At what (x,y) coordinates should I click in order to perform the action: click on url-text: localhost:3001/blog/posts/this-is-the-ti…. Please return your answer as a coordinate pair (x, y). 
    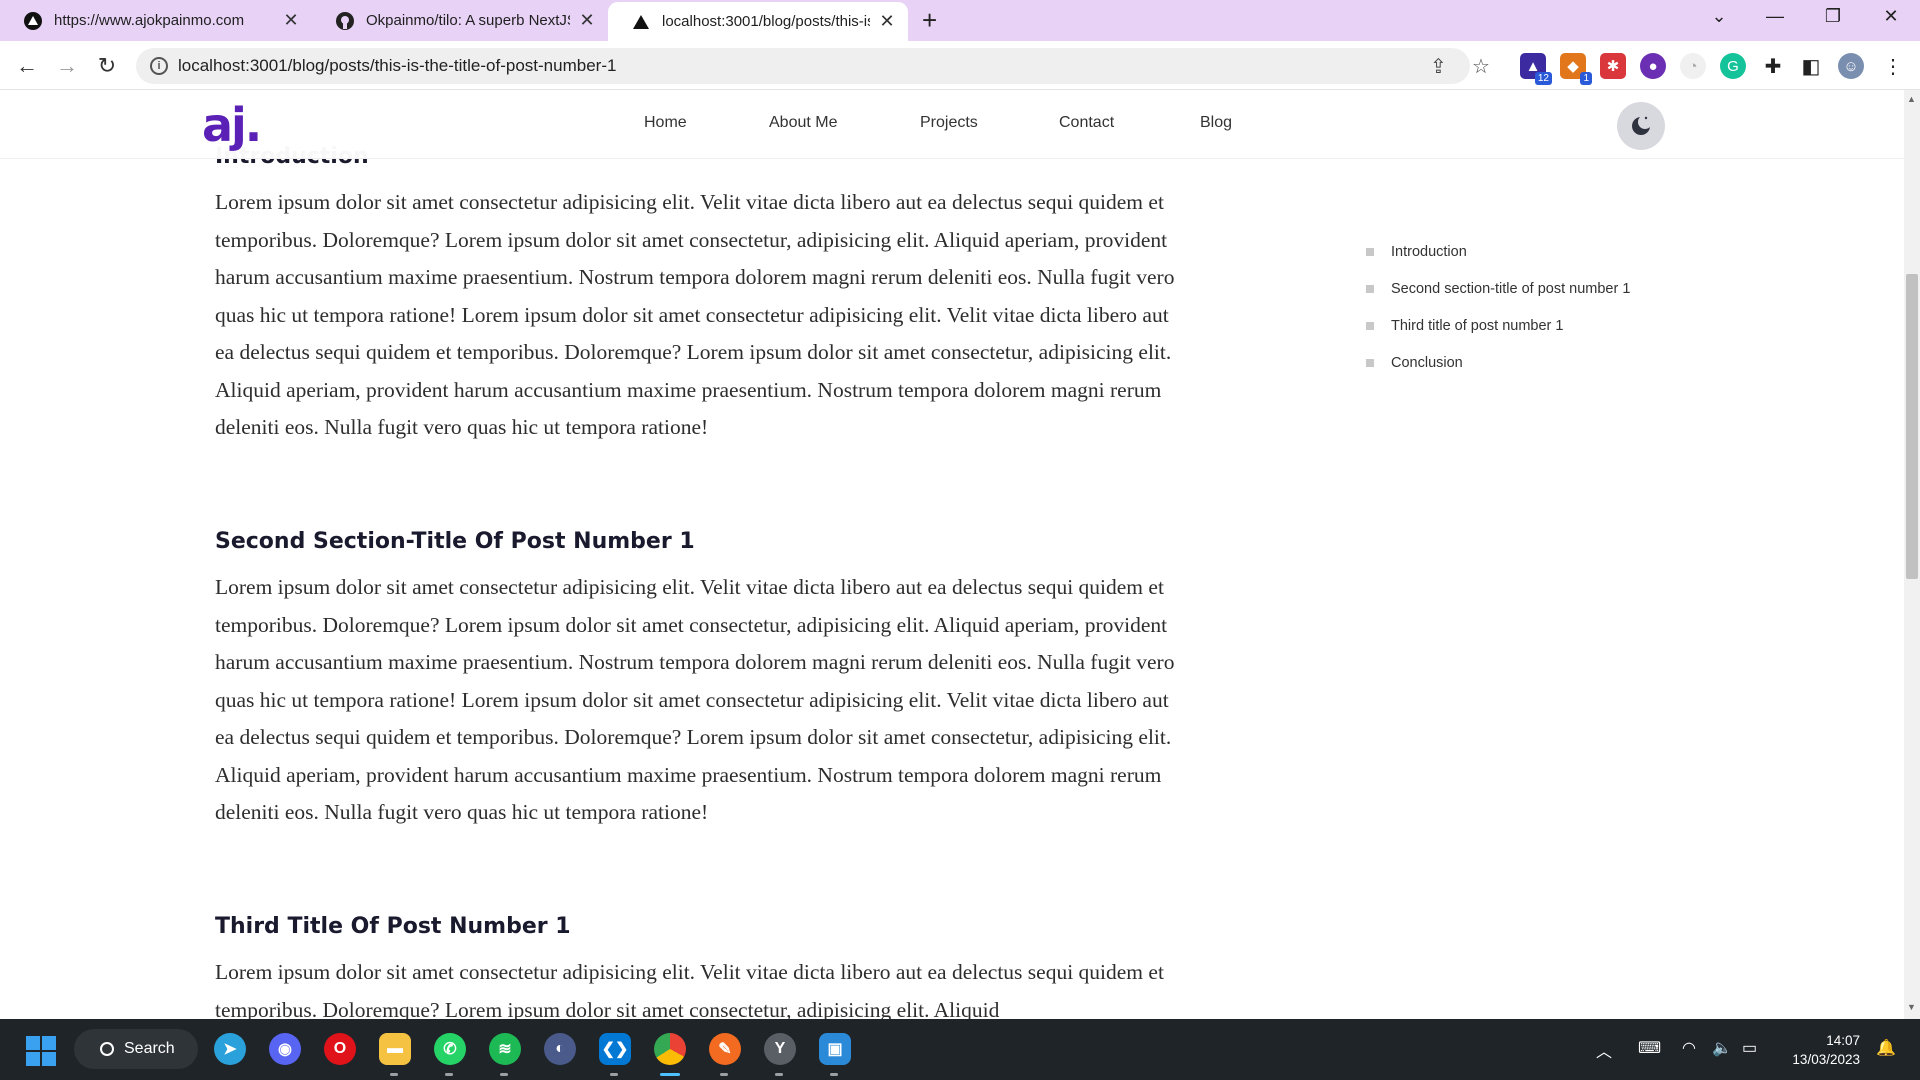
    Looking at the image, I should click on (397, 66).